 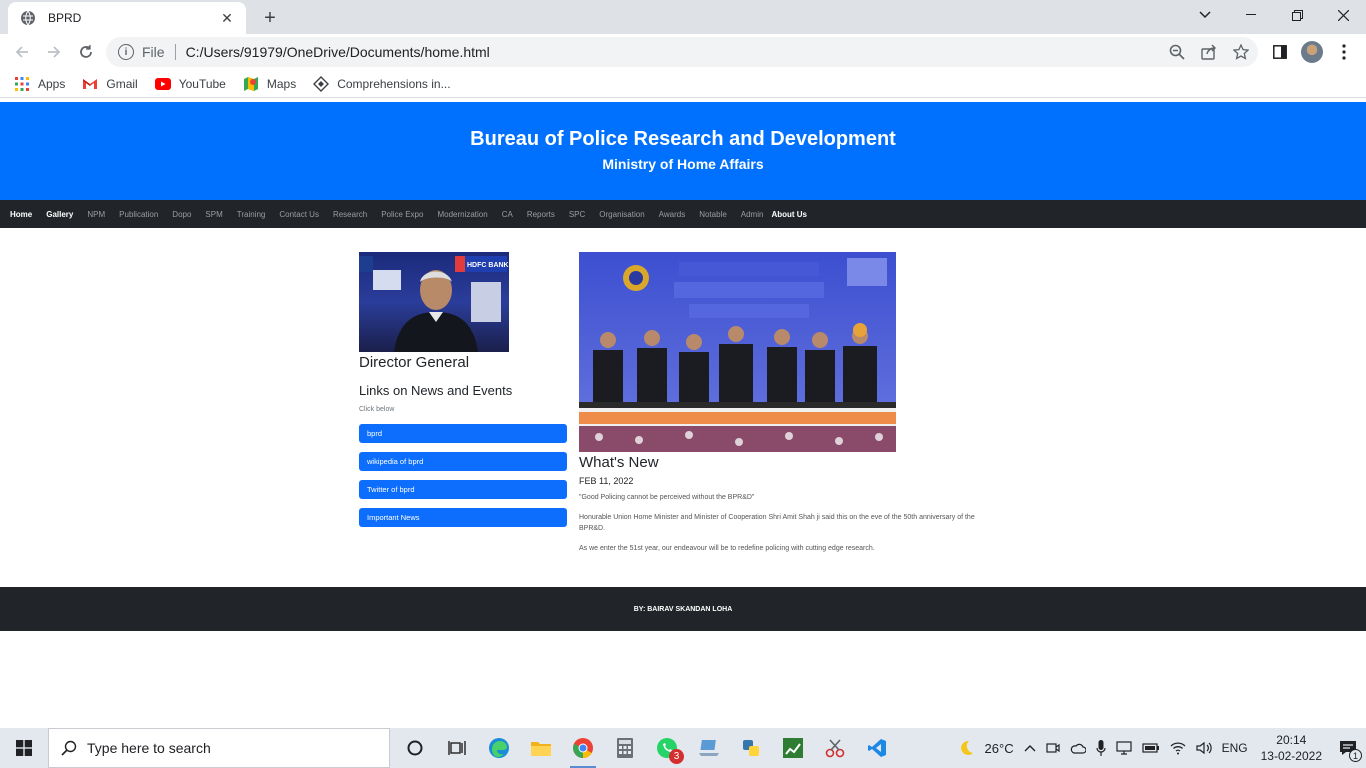 I want to click on back-arrow-icon, so click(x=22, y=52).